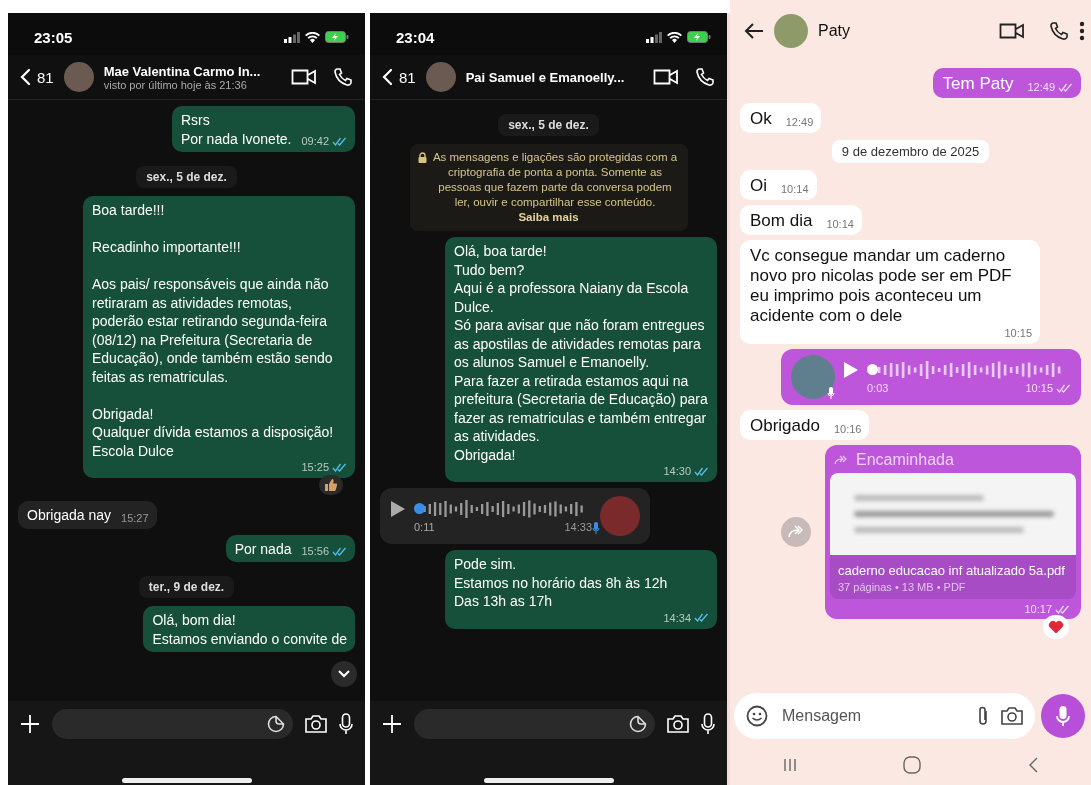  What do you see at coordinates (761, 119) in the screenshot?
I see `message-text: Ok` at bounding box center [761, 119].